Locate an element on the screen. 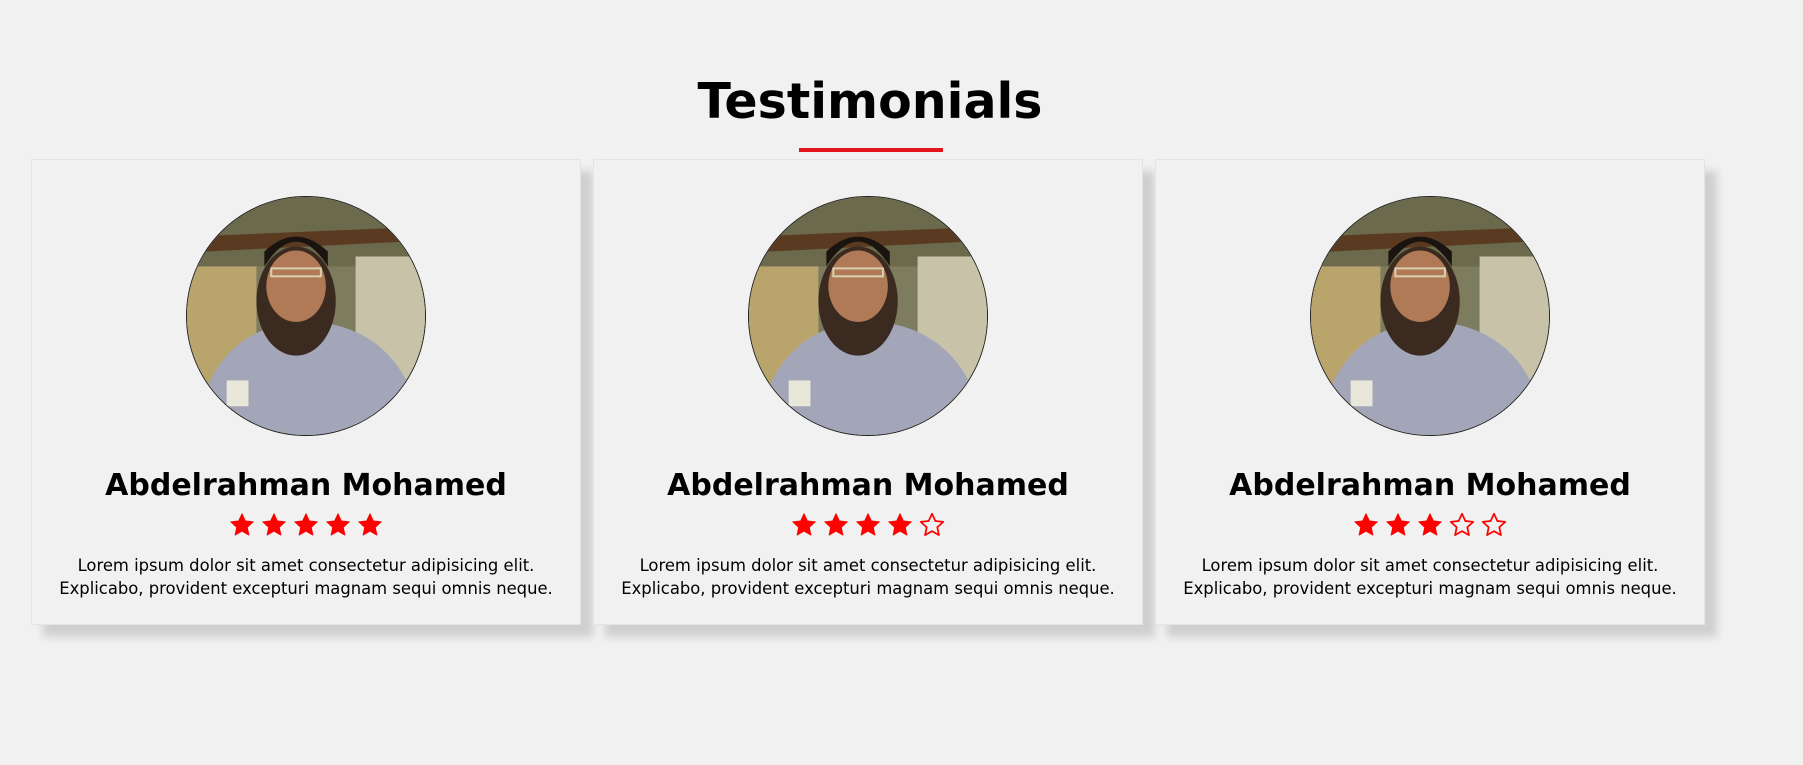  title-underline is located at coordinates (871, 150).